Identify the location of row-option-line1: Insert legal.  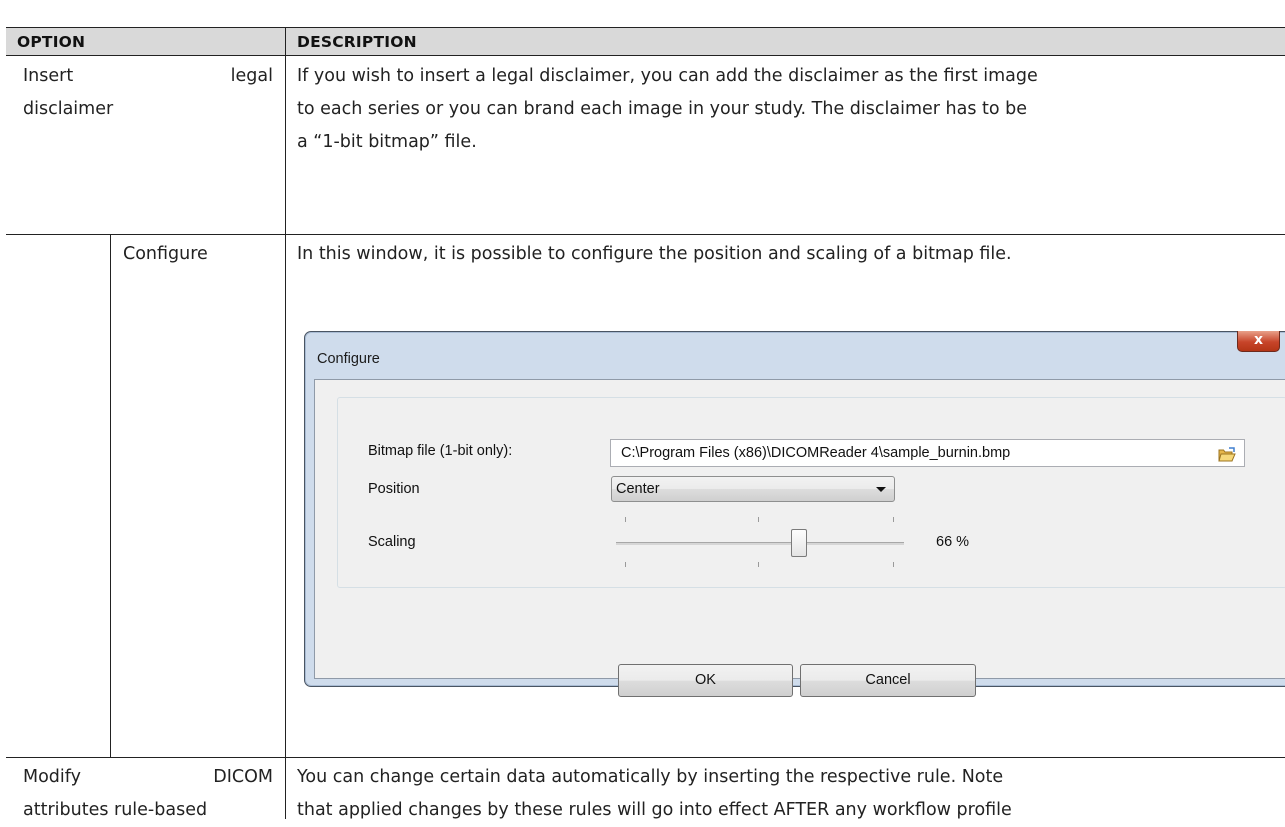
(148, 76).